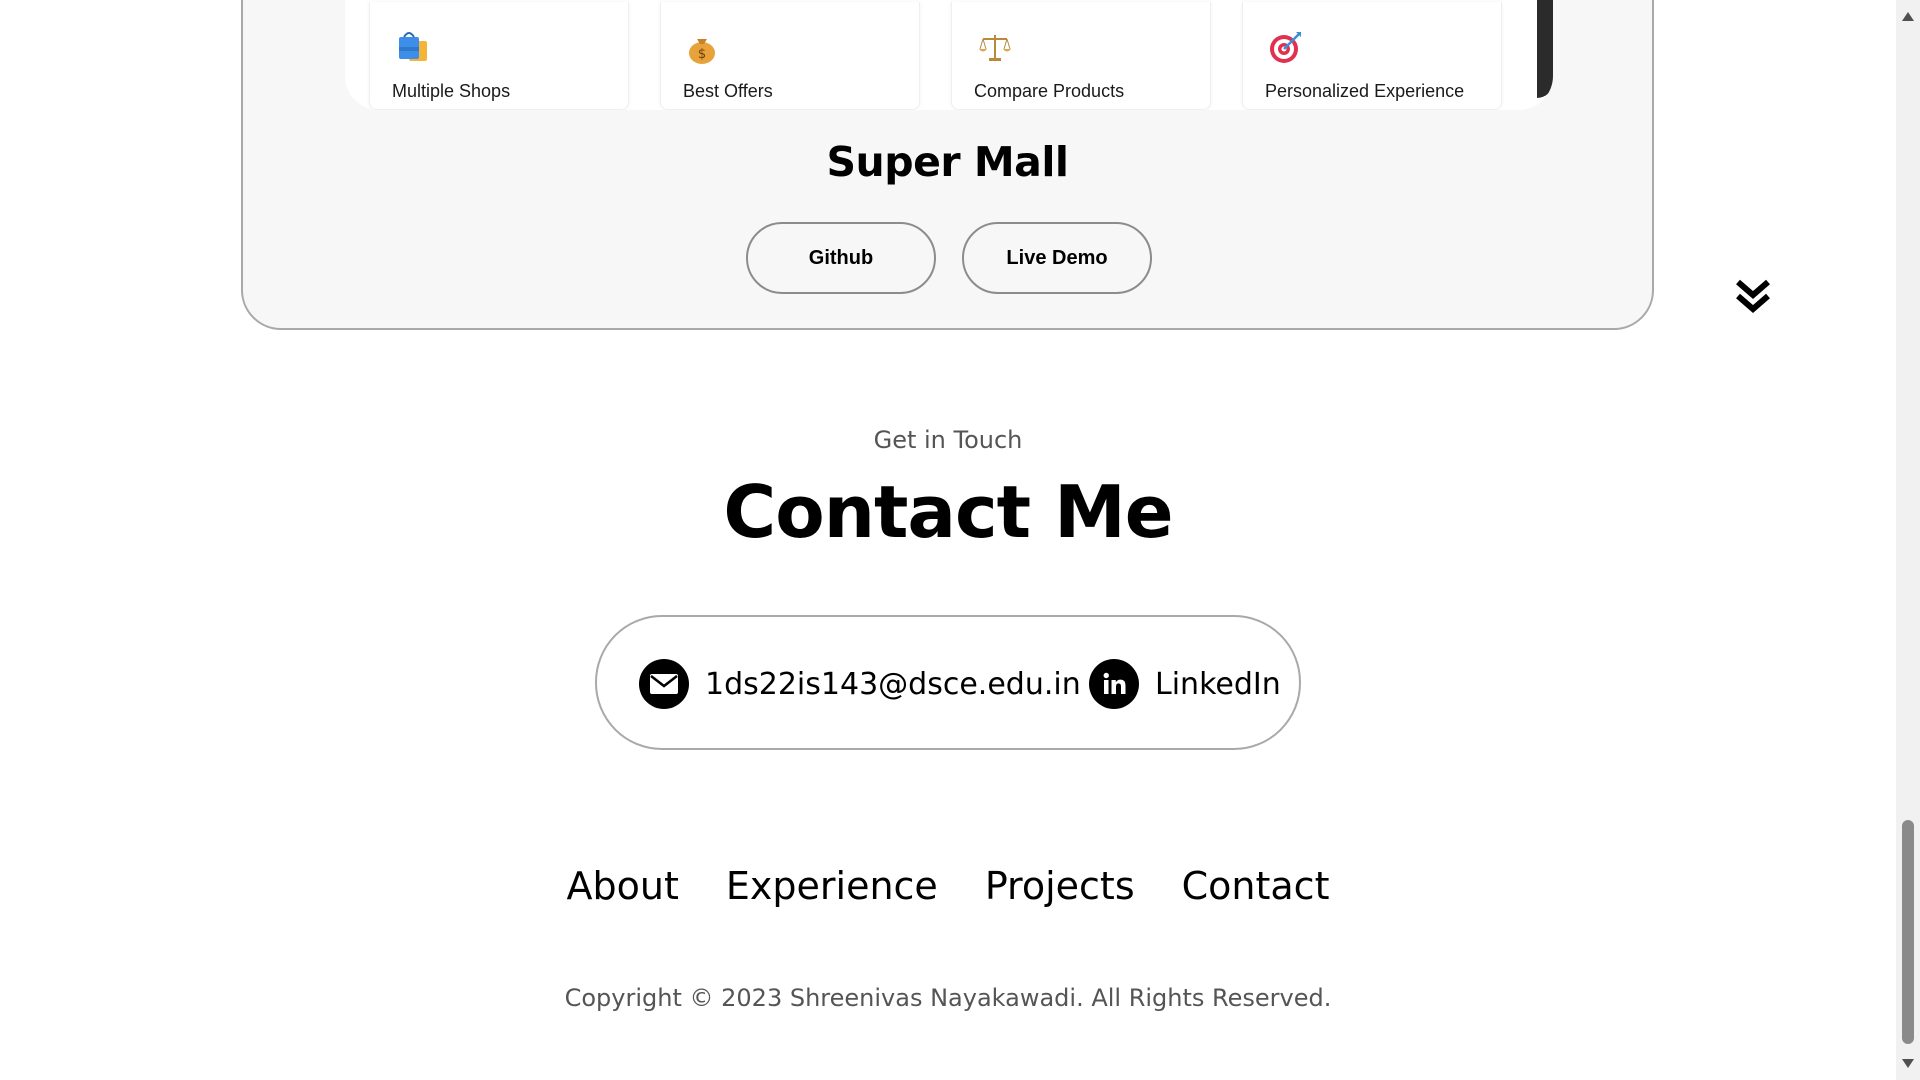 This screenshot has width=1920, height=1080. Describe the element at coordinates (893, 684) in the screenshot. I see `email-address: 1ds22is143@dsce.edu.in` at that location.